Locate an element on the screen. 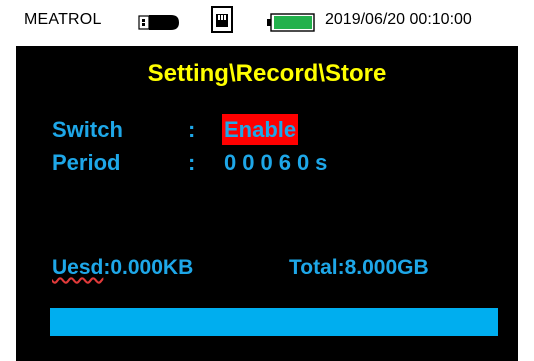 The height and width of the screenshot is (361, 534). storage-used-key: Uesd is located at coordinates (78, 267).